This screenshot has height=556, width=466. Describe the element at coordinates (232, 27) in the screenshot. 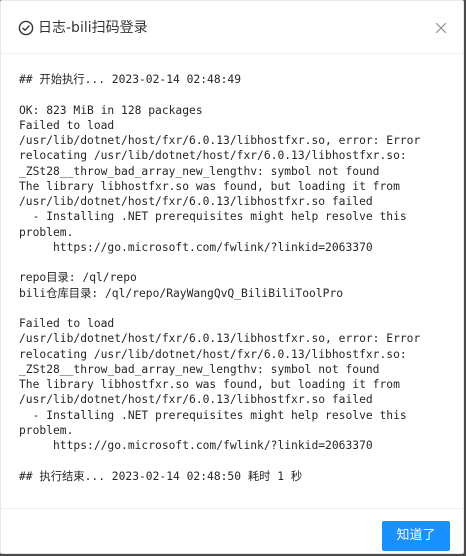

I see `modal-header: 日志-bili扫码登录` at that location.